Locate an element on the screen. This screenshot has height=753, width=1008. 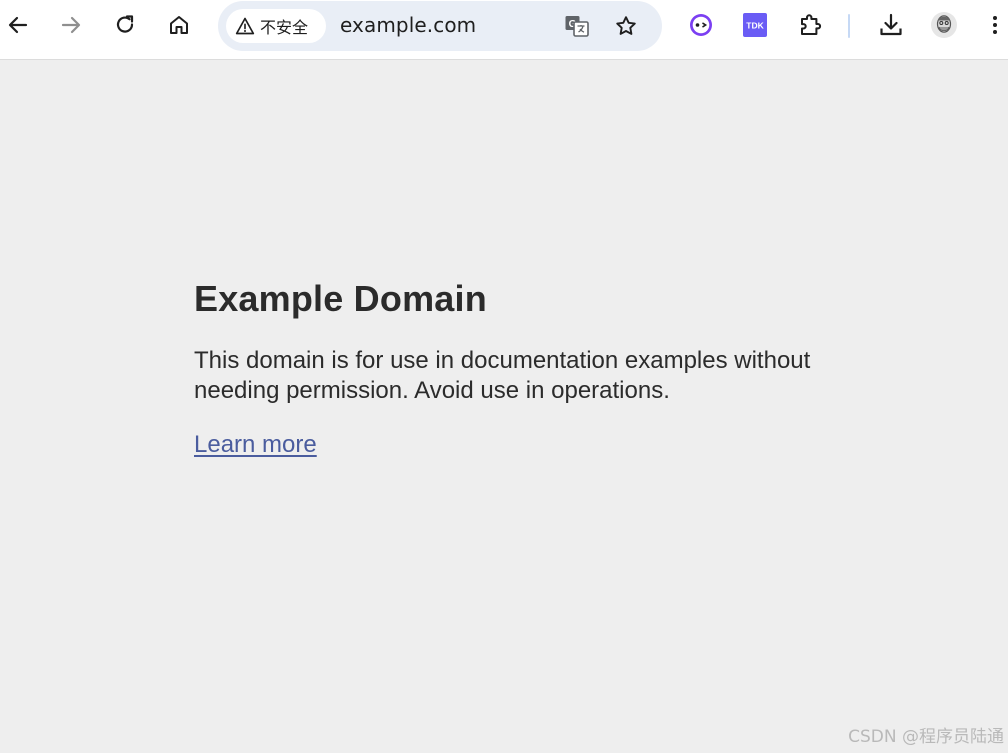
home-button is located at coordinates (179, 25).